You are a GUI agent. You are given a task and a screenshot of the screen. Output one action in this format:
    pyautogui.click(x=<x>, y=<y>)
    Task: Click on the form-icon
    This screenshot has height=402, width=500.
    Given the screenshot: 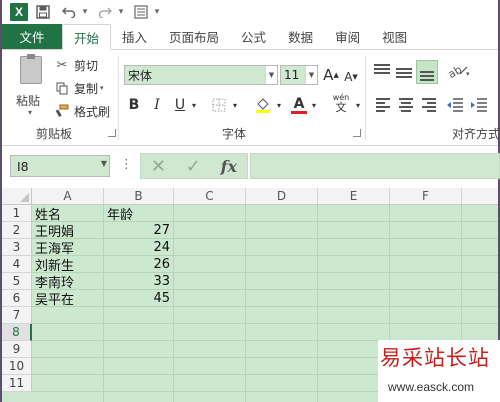 What is the action you would take?
    pyautogui.click(x=141, y=12)
    